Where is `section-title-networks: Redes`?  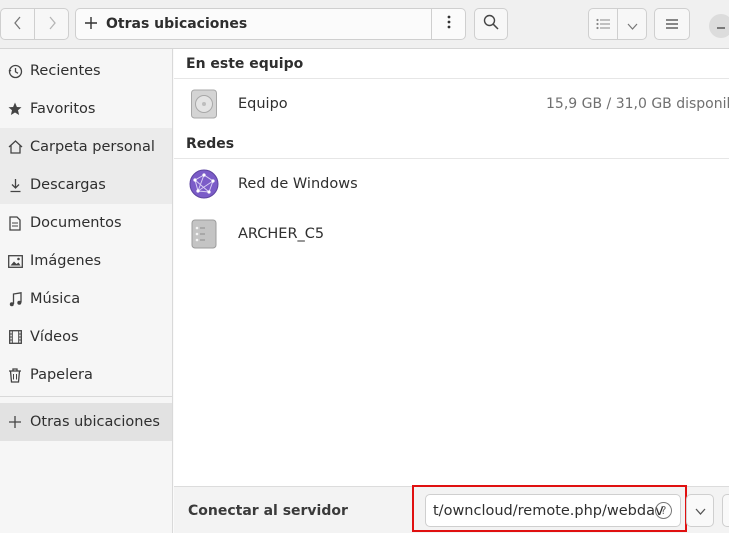
section-title-networks: Redes is located at coordinates (210, 144).